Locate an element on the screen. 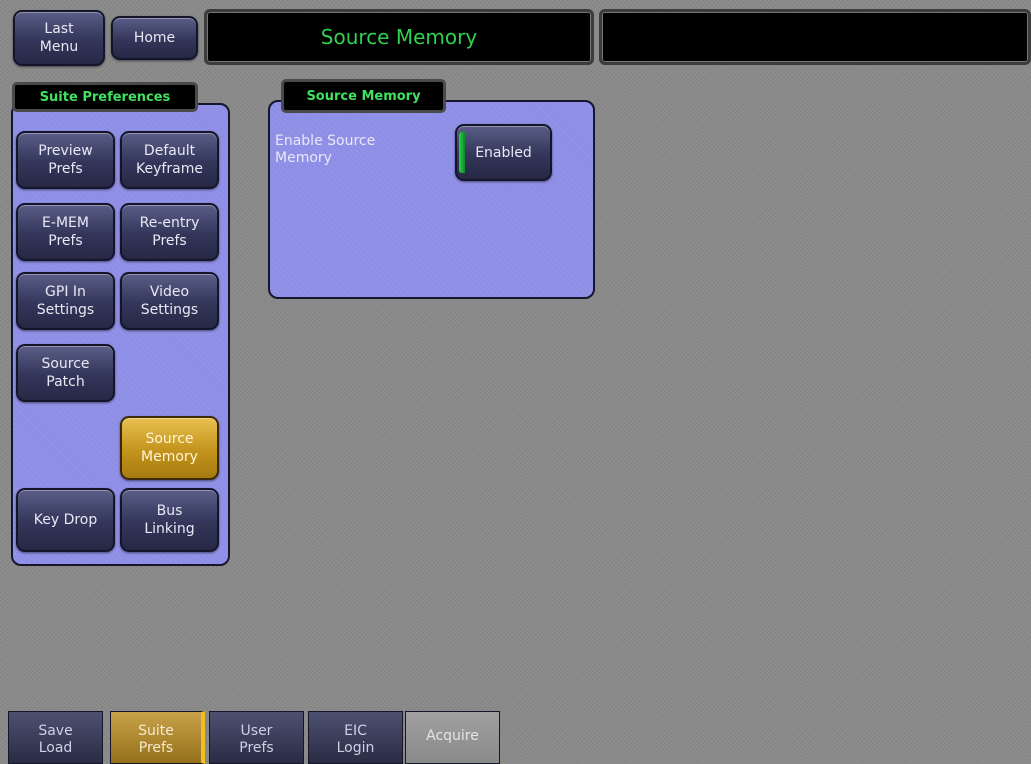  bus-linking-button: Bus Linking is located at coordinates (169, 520).